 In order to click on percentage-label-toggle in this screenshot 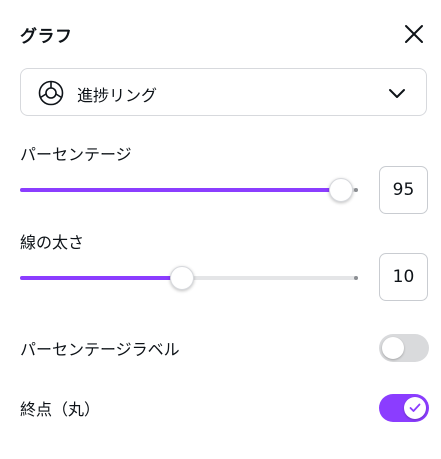, I will do `click(404, 348)`.